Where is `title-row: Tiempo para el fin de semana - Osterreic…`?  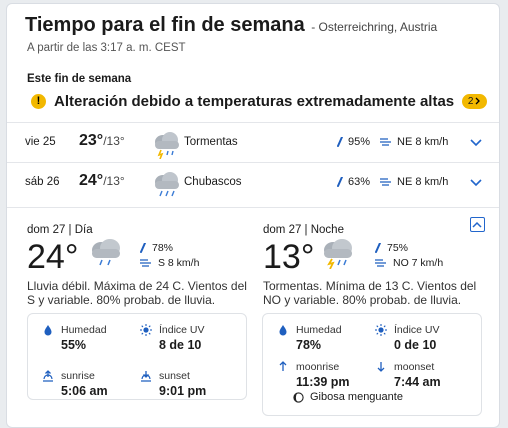 title-row: Tiempo para el fin de semana - Osterreic… is located at coordinates (231, 25).